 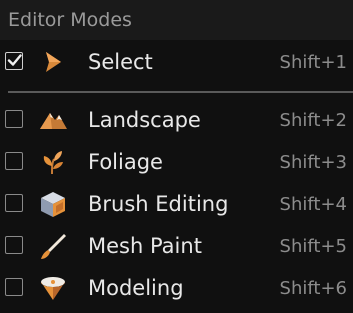 I want to click on menu-item-label: Brush Editing, so click(x=158, y=204).